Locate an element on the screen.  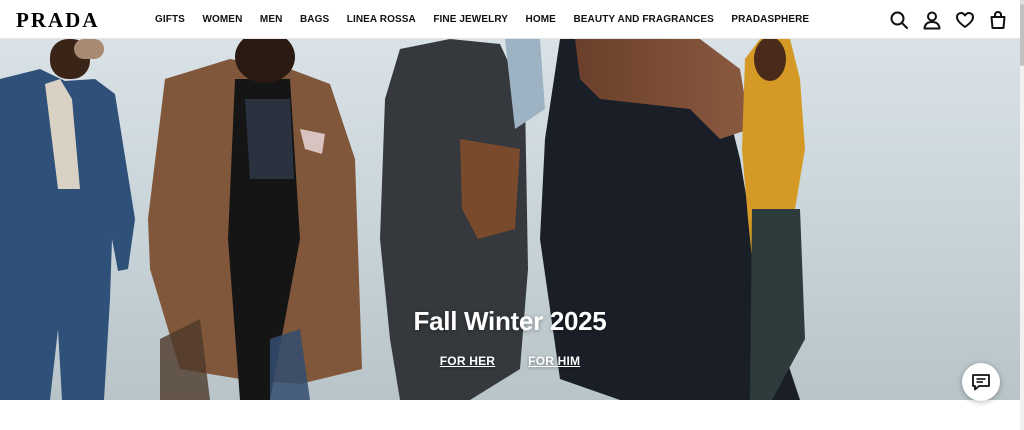
hero-title: Fall Winter 2025 is located at coordinates (510, 321).